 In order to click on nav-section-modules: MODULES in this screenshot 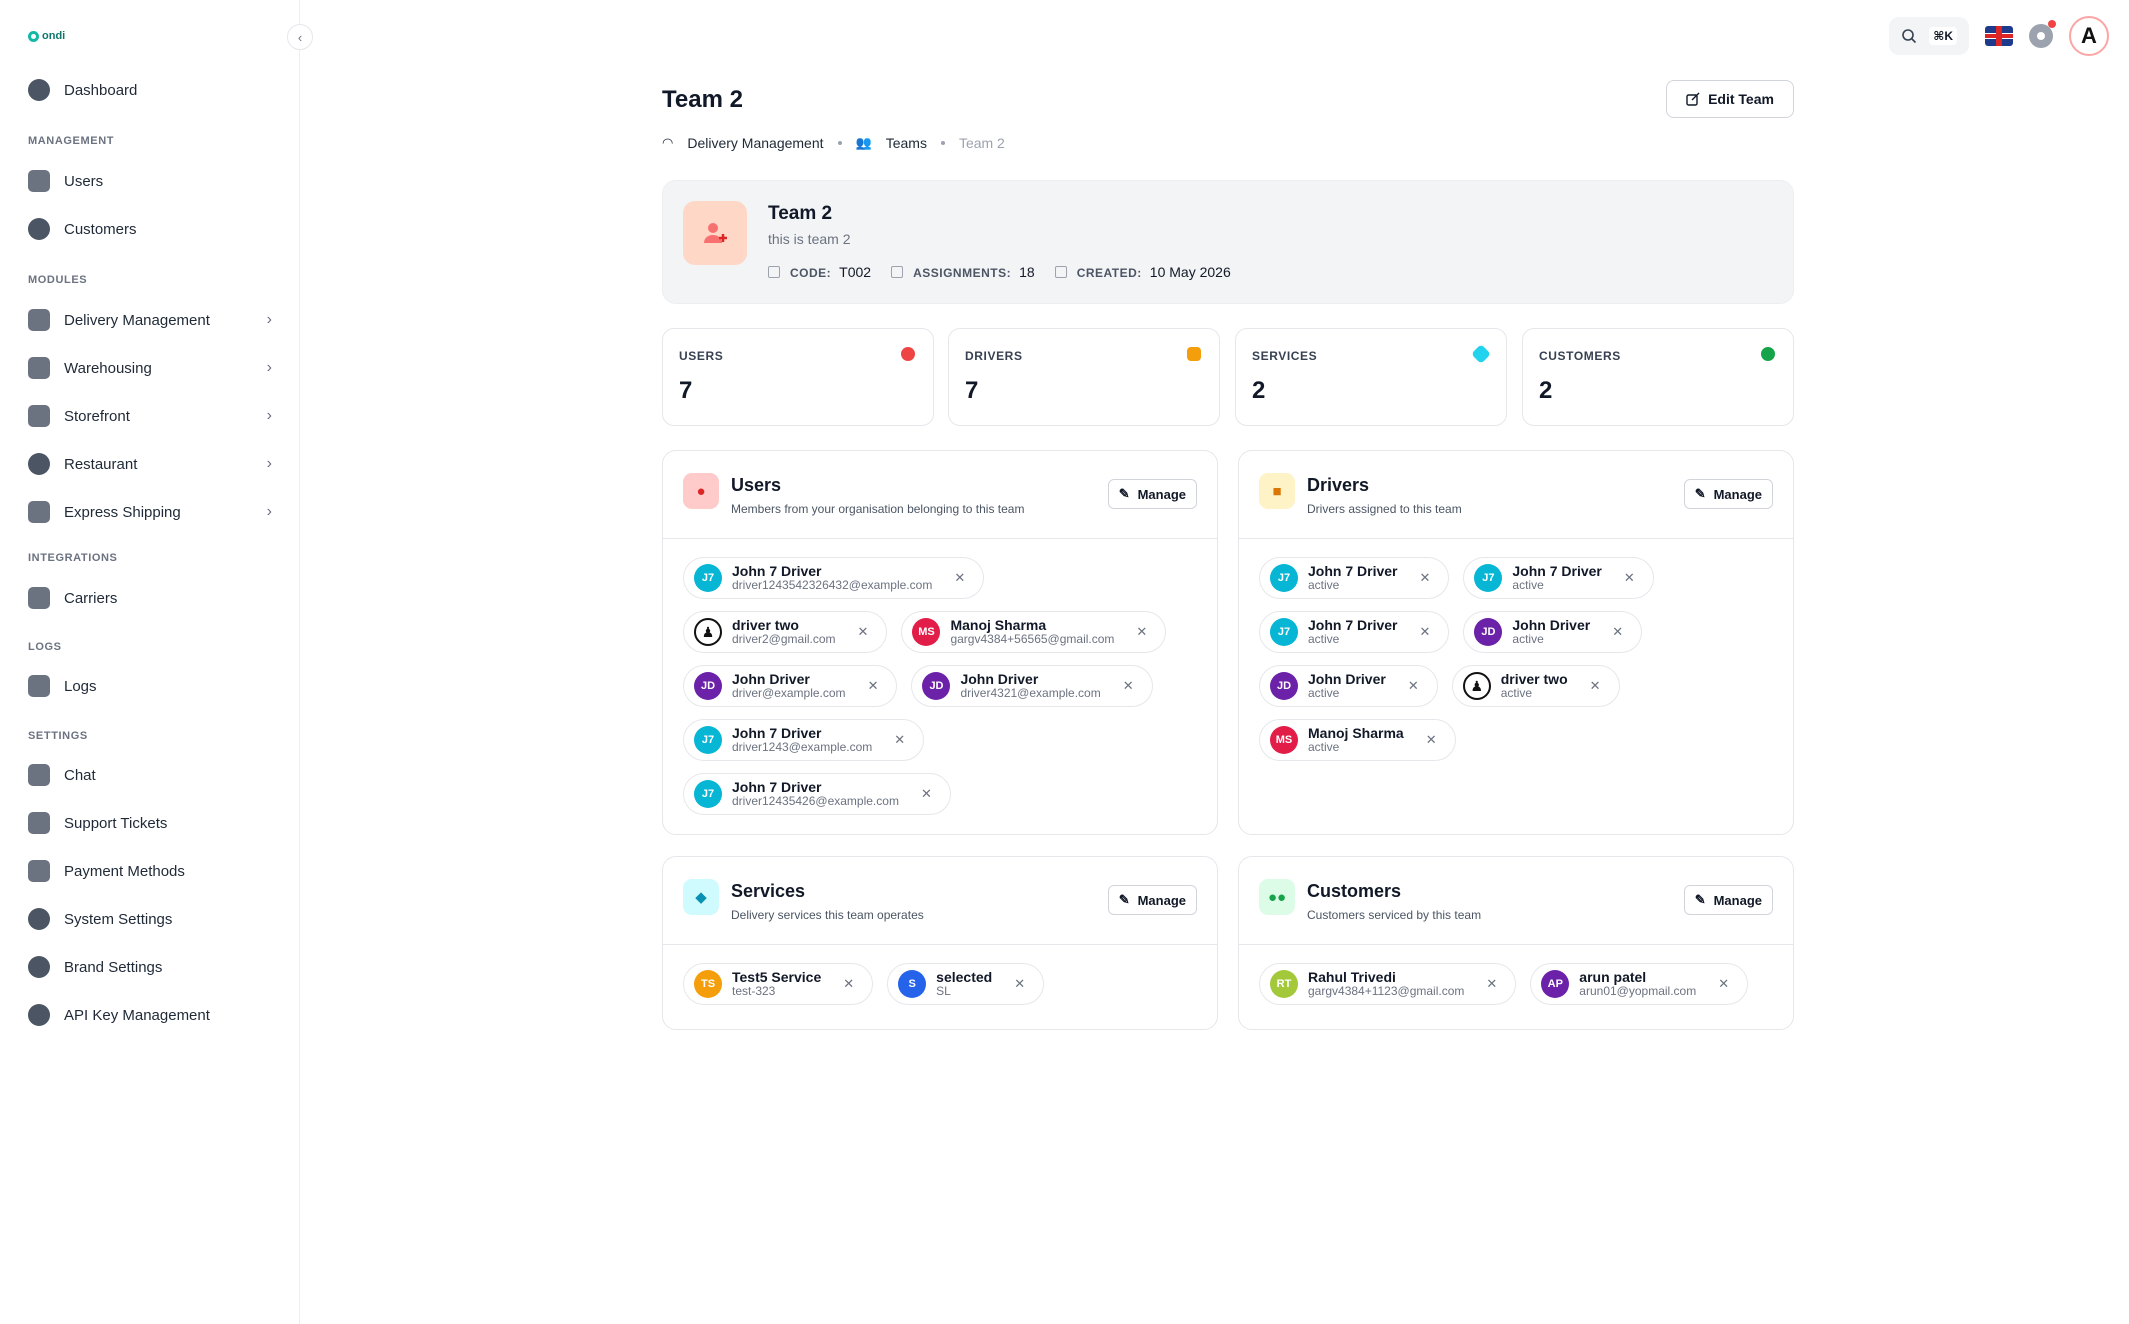, I will do `click(58, 280)`.